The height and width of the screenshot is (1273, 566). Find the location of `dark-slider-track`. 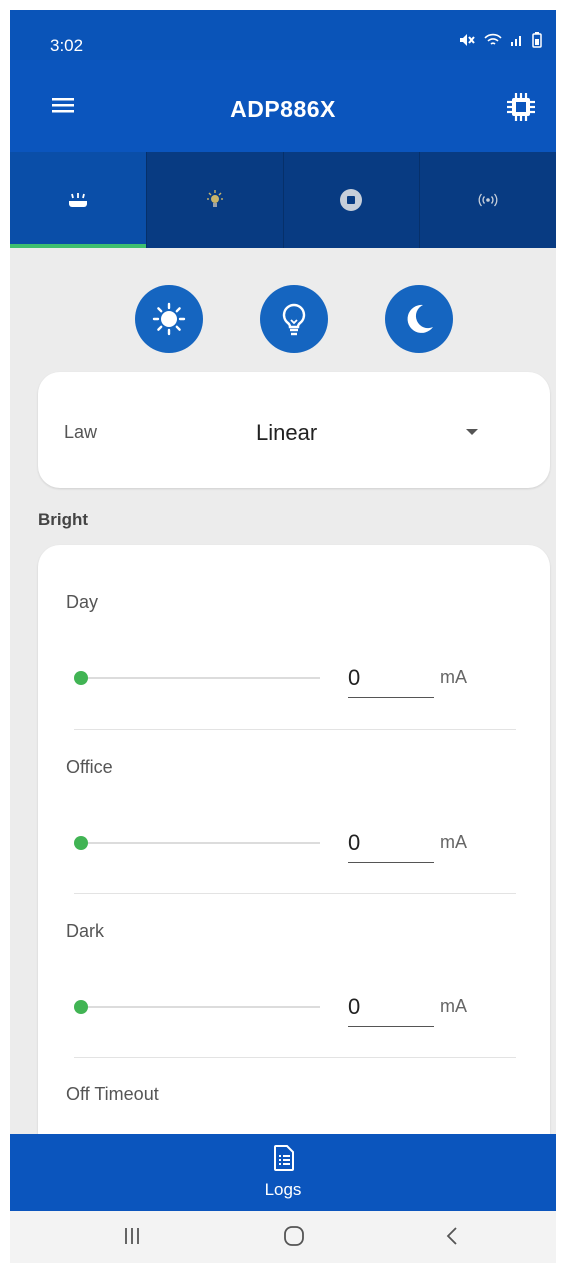

dark-slider-track is located at coordinates (200, 1007).